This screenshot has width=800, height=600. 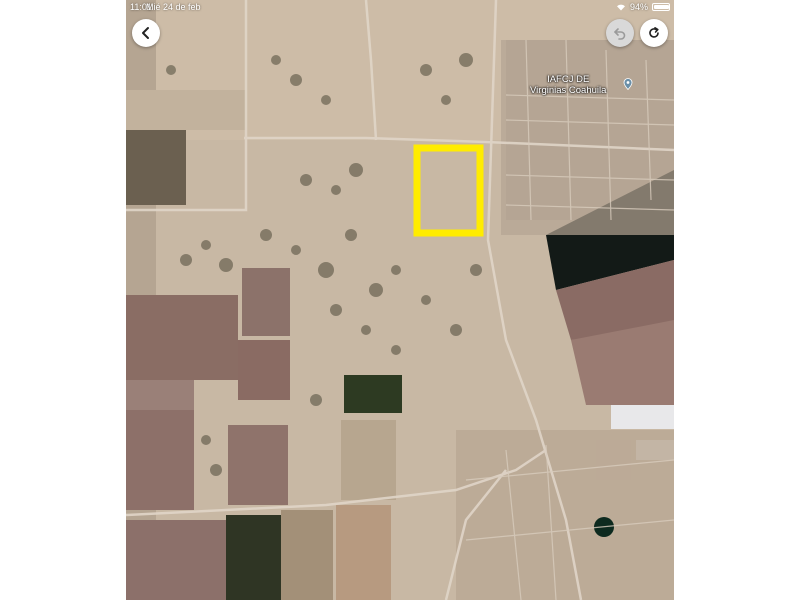 I want to click on poi-label: IAFCJ DE Virginias Coahuila, so click(x=568, y=85).